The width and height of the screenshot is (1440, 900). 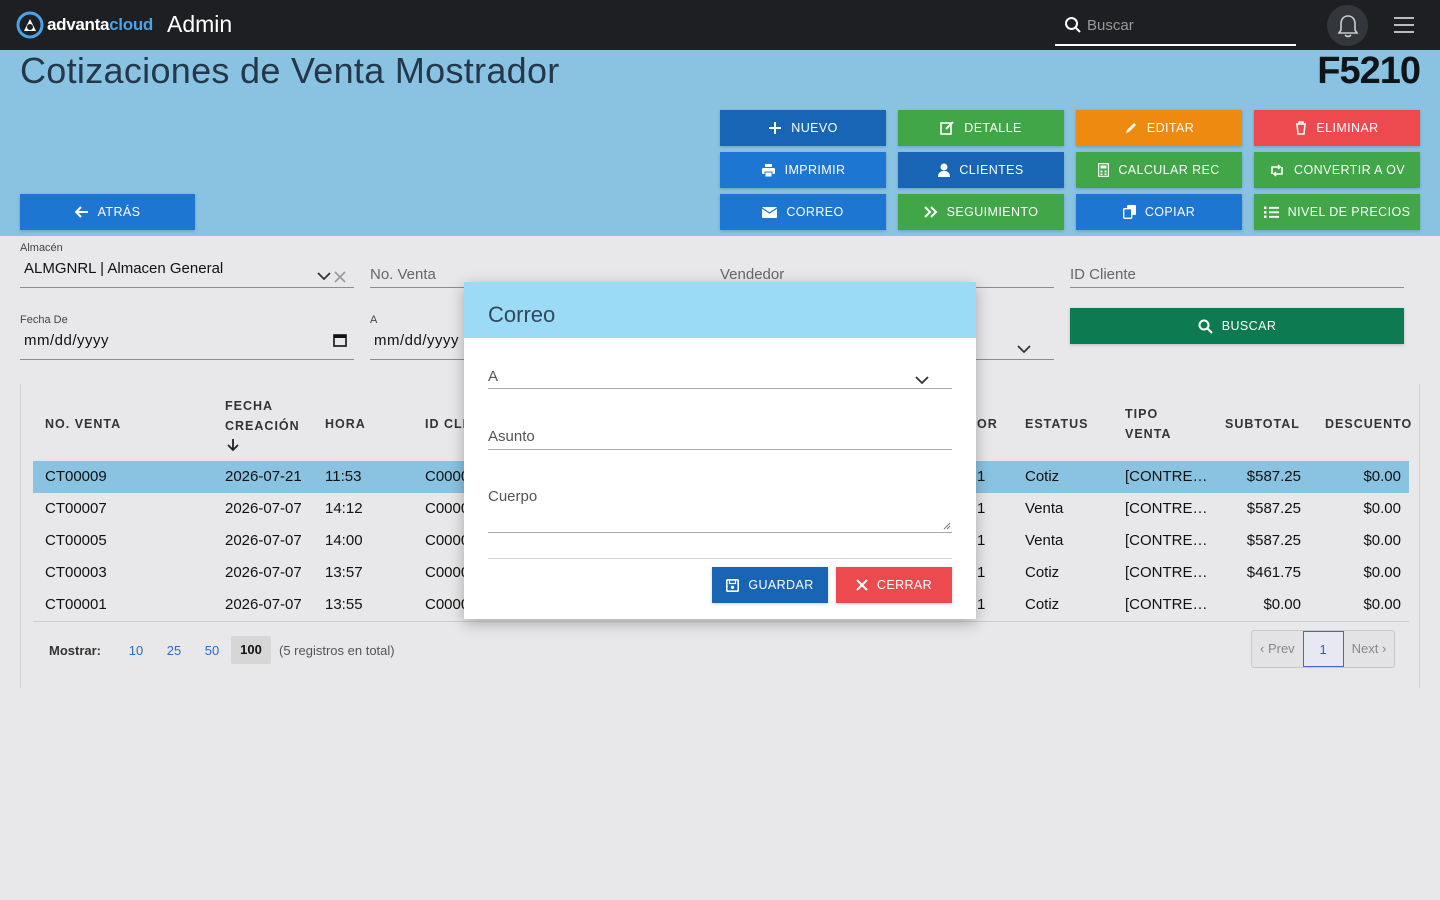 What do you see at coordinates (1262, 424) in the screenshot?
I see `col-subtotal: SUBTOTAL` at bounding box center [1262, 424].